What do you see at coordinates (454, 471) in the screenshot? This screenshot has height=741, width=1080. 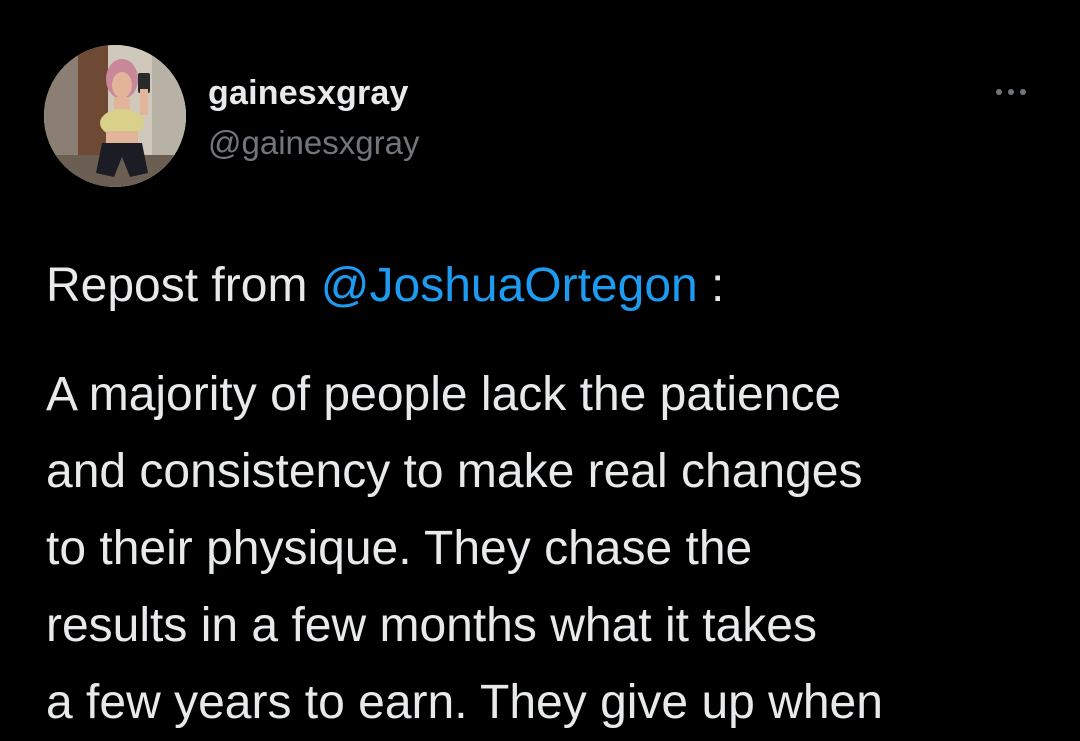 I see `tweet-body-line: and consistency to make real changes` at bounding box center [454, 471].